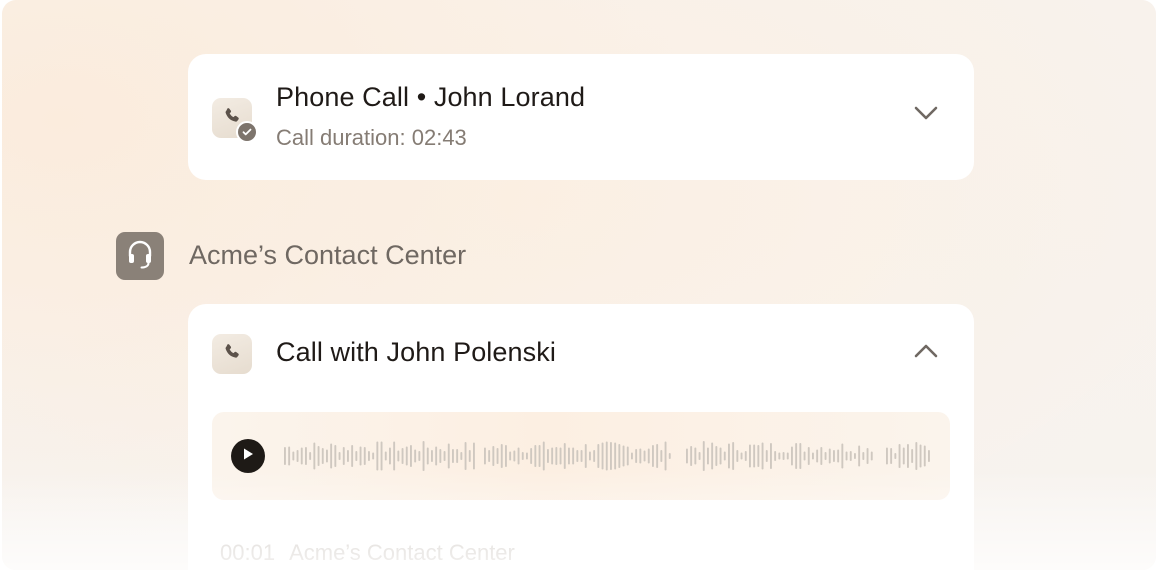 The width and height of the screenshot is (1158, 572). I want to click on phone-icon, so click(232, 354).